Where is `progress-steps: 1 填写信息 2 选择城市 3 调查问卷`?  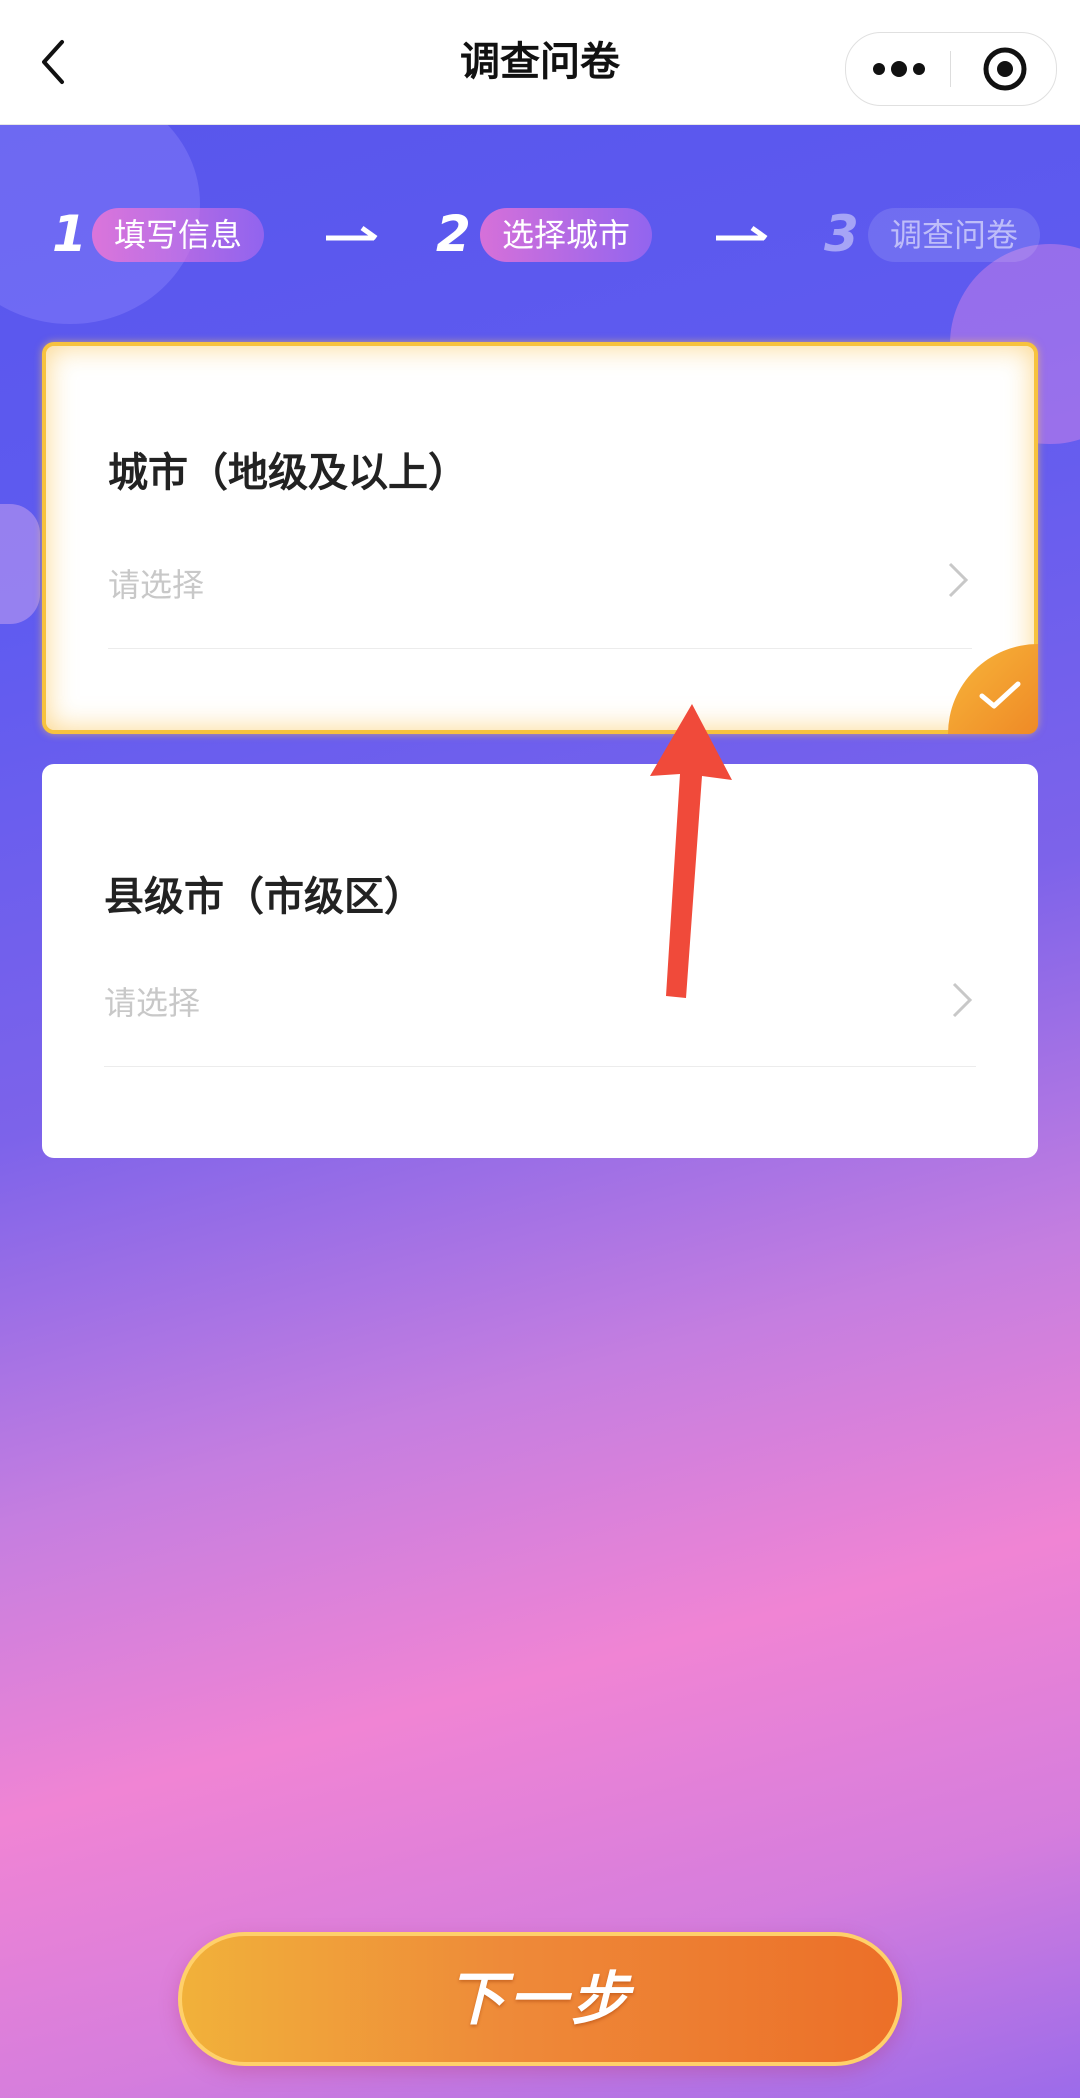 progress-steps: 1 填写信息 2 选择城市 3 调查问卷 is located at coordinates (540, 234).